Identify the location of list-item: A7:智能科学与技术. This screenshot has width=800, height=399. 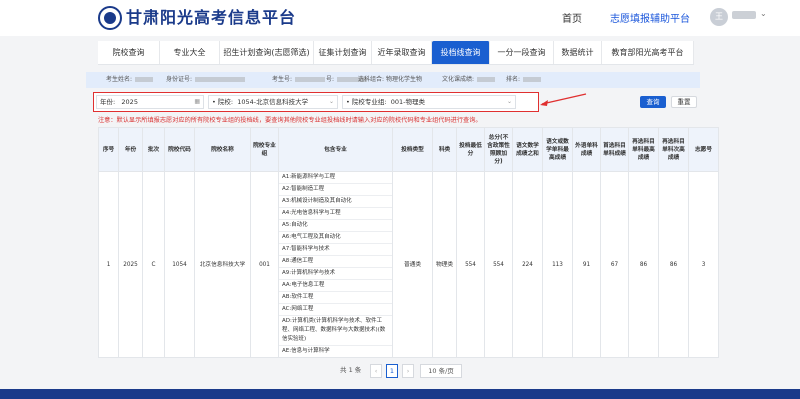
(335, 250).